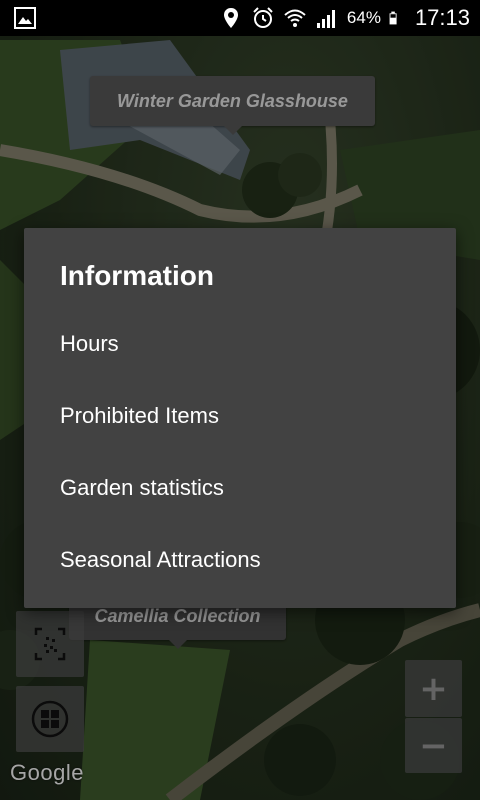  What do you see at coordinates (240, 344) in the screenshot?
I see `menu-item-hours: Hours` at bounding box center [240, 344].